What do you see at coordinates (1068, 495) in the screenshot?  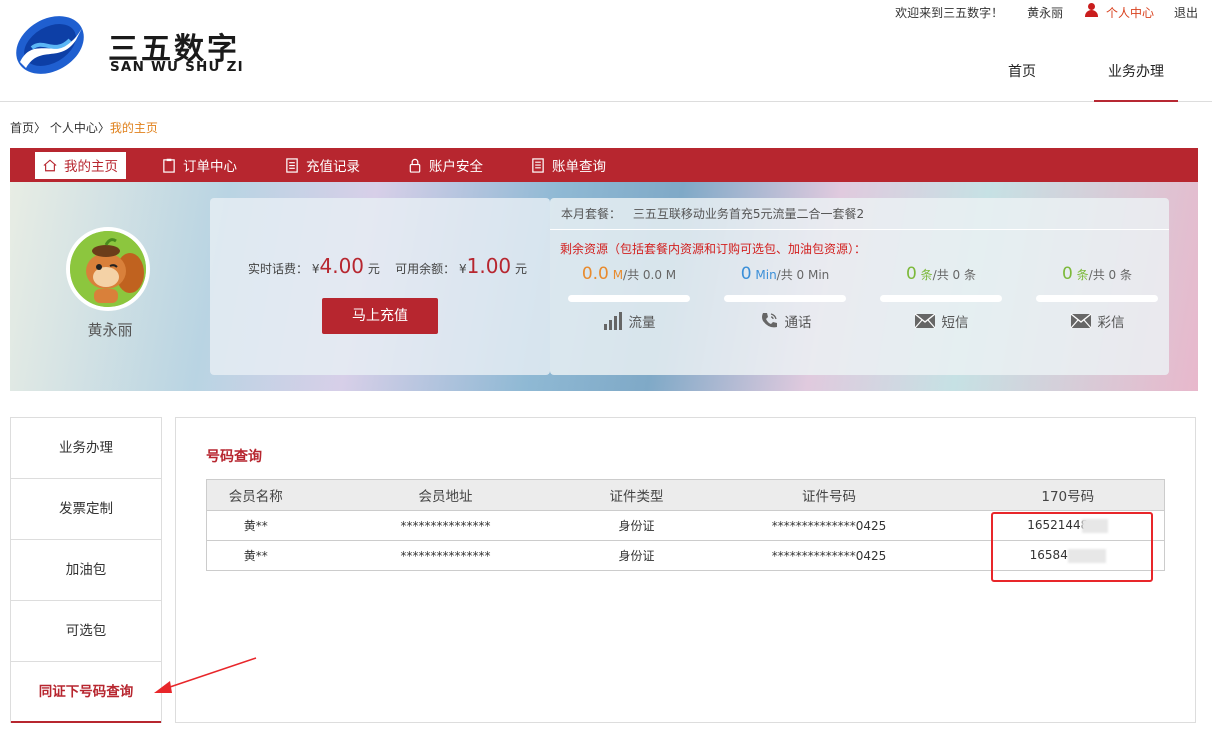 I see `column-header: 170号码` at bounding box center [1068, 495].